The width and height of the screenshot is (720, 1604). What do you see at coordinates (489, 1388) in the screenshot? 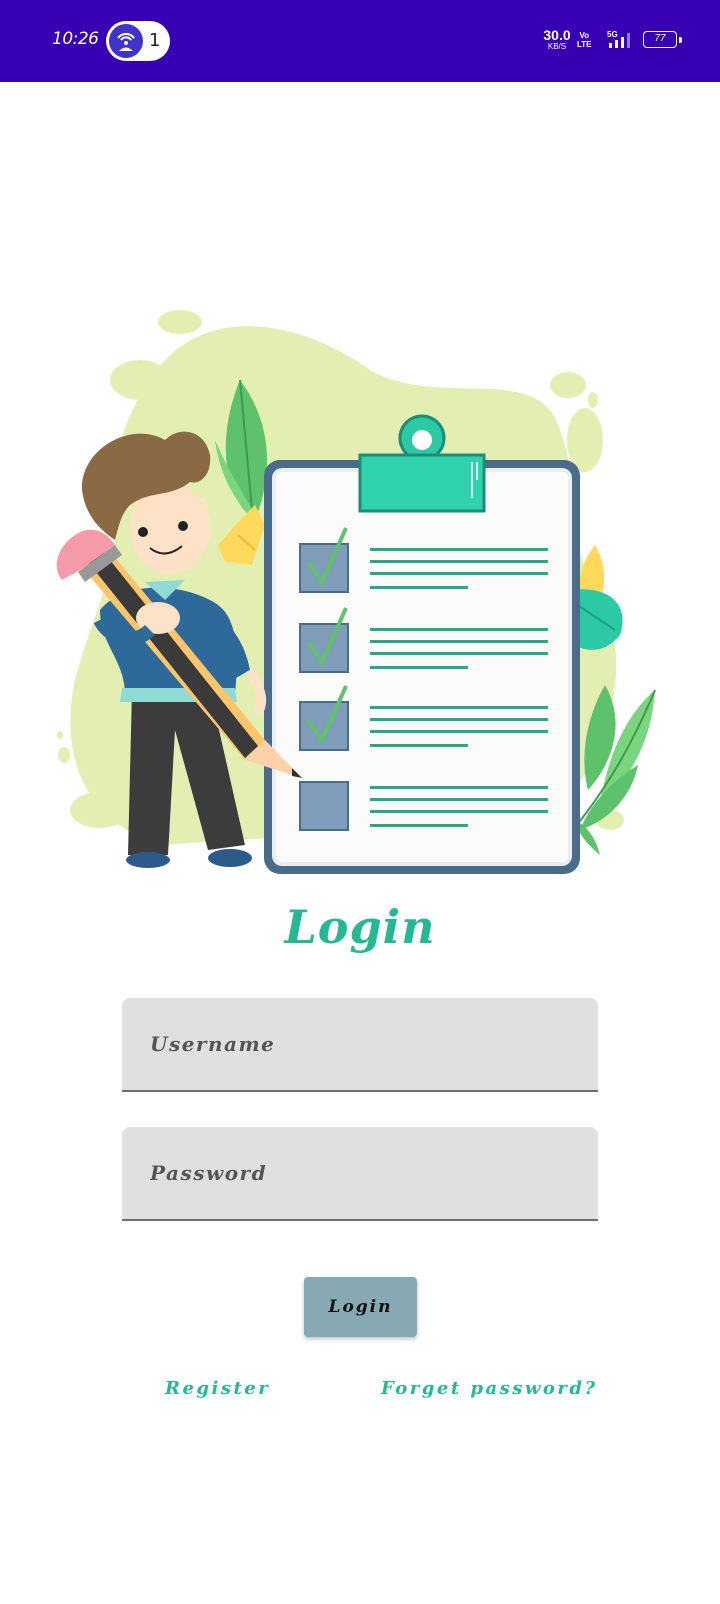
I see `forgot-password-link: Forget password?` at bounding box center [489, 1388].